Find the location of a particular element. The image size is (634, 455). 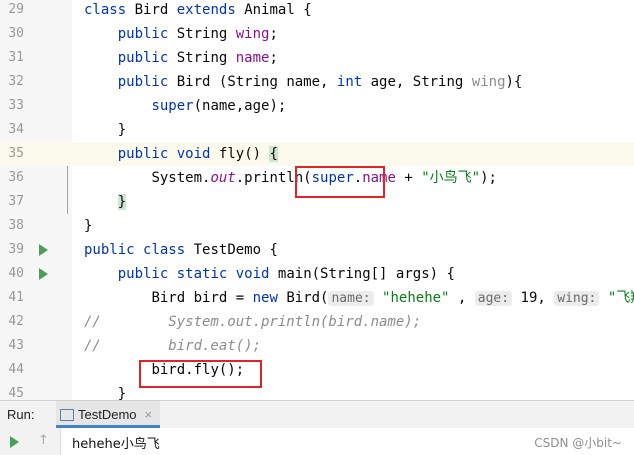

up-arrow-icon: ↑ is located at coordinates (43, 440).